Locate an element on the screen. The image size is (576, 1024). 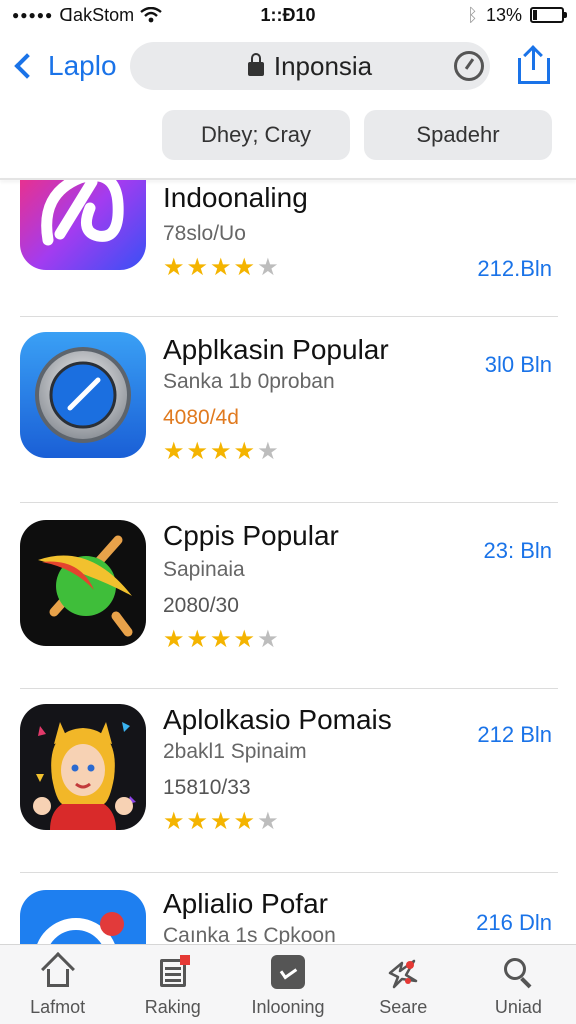
app-subtitle: 78slo/Uo is located at coordinates (204, 233).